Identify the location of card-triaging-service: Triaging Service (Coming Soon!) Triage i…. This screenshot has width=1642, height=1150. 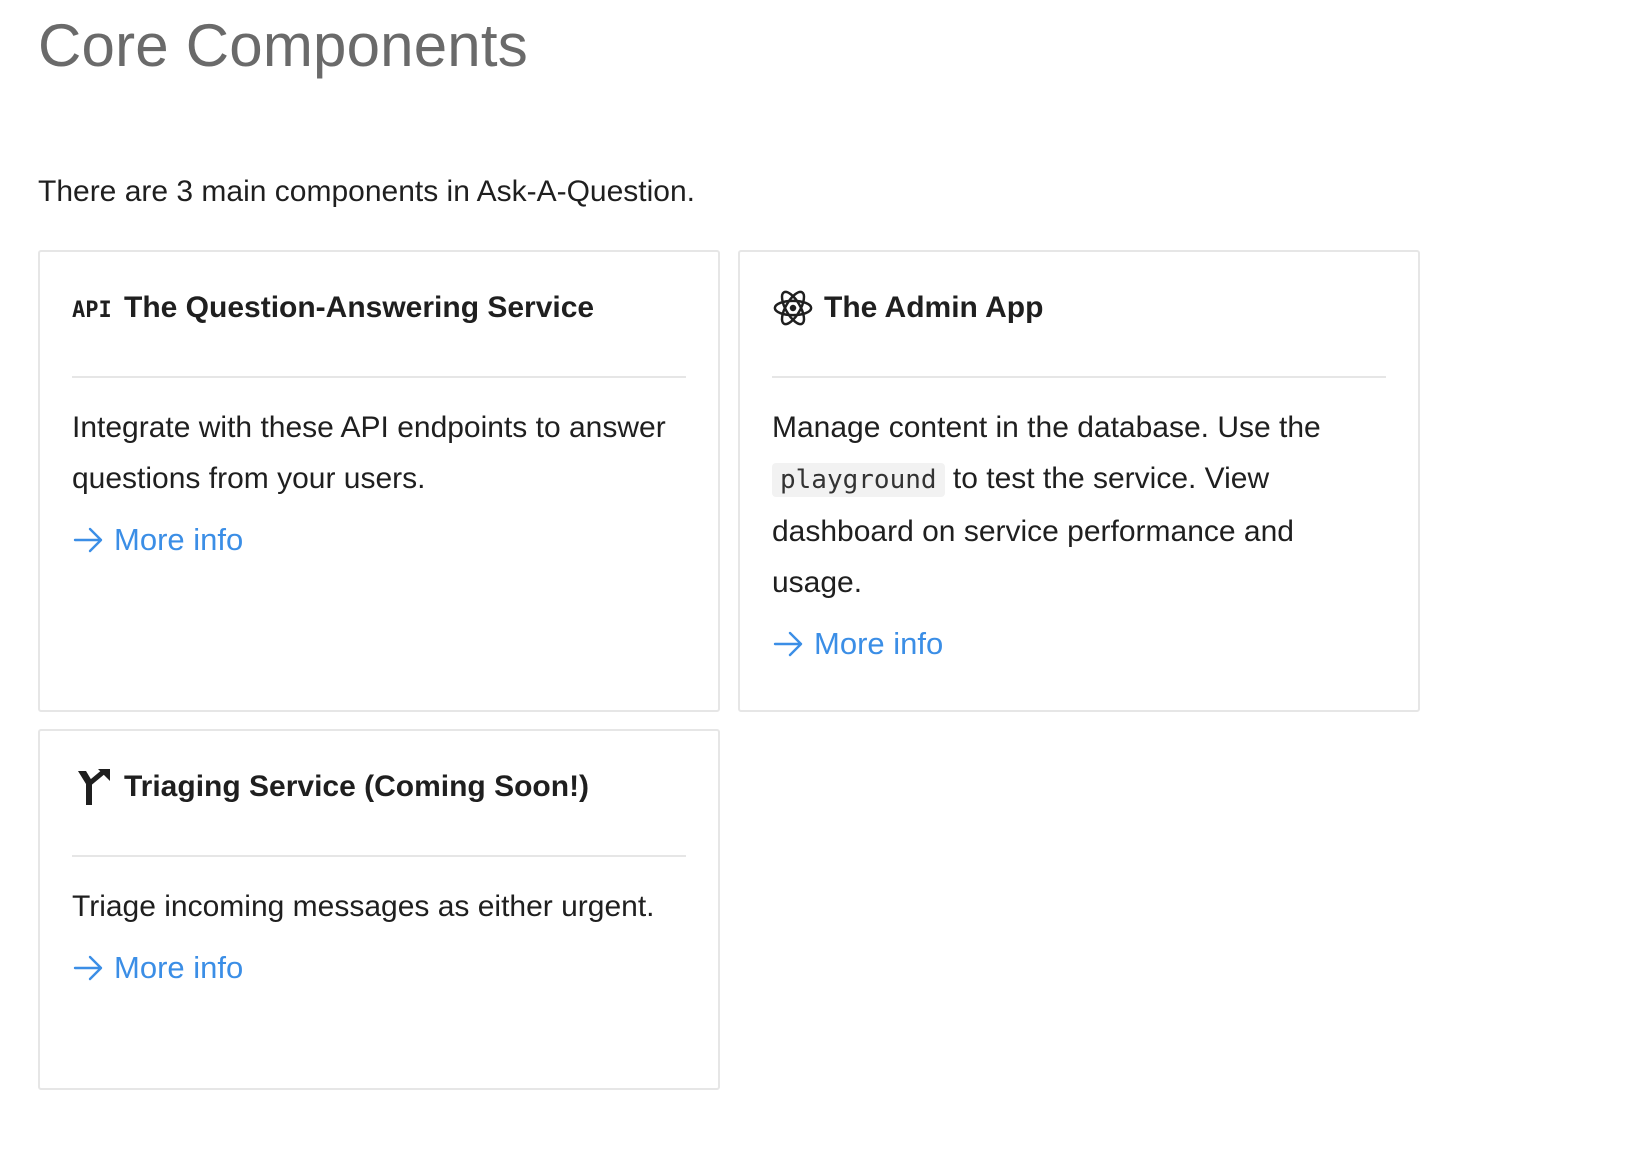
(379, 909).